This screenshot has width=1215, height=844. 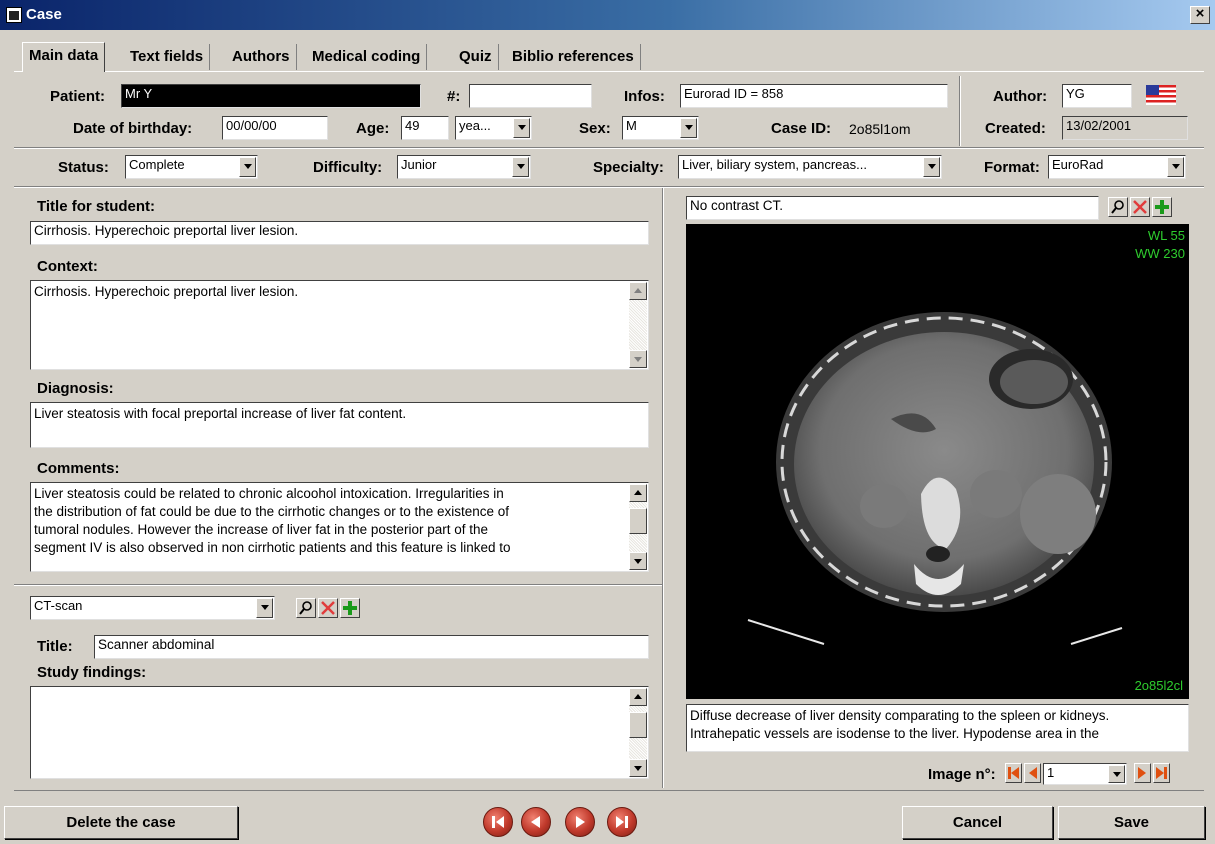 What do you see at coordinates (371, 647) in the screenshot?
I see `study-title-field: Scanner abdominal` at bounding box center [371, 647].